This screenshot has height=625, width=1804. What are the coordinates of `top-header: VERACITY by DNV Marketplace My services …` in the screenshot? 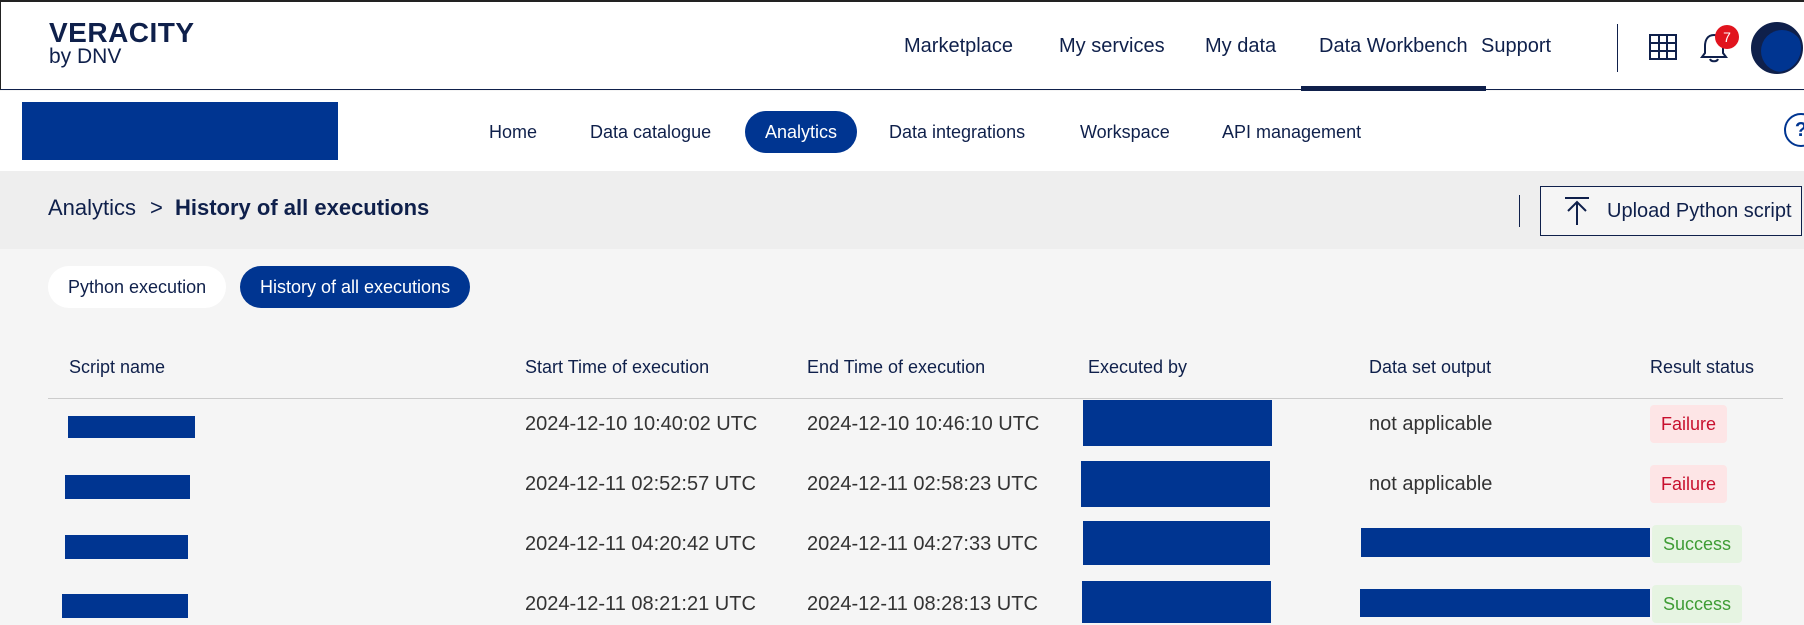 It's located at (902, 45).